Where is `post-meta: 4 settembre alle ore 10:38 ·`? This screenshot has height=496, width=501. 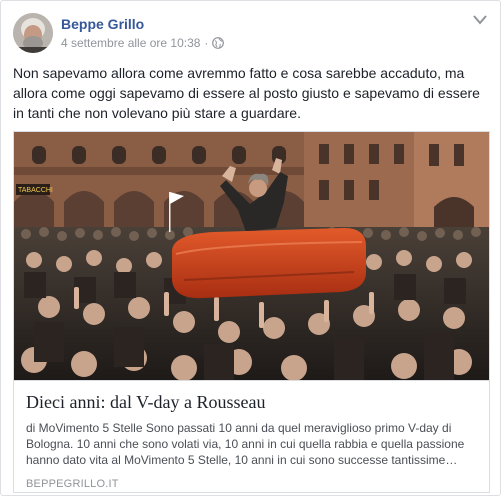
post-meta: 4 settembre alle ore 10:38 · is located at coordinates (143, 43).